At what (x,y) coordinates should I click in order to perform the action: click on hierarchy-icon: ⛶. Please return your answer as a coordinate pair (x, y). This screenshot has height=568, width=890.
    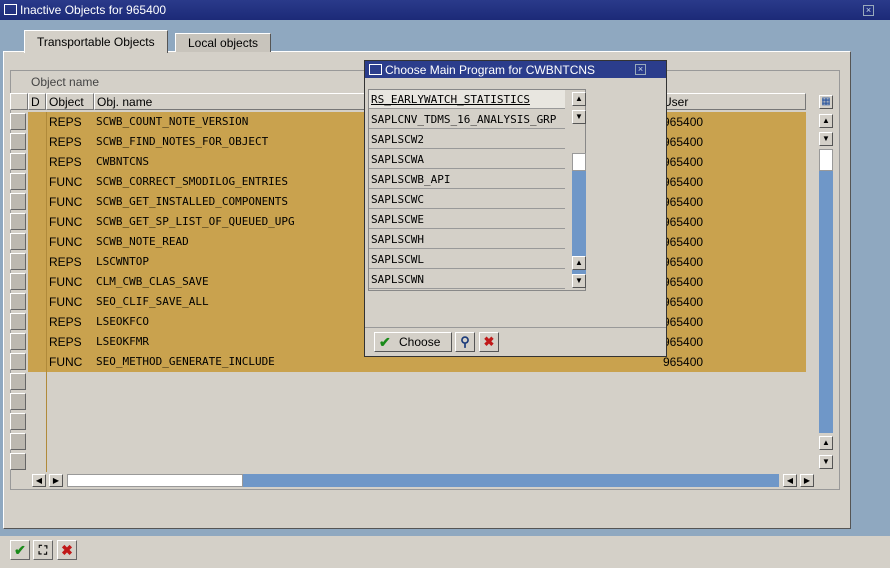
    Looking at the image, I should click on (43, 550).